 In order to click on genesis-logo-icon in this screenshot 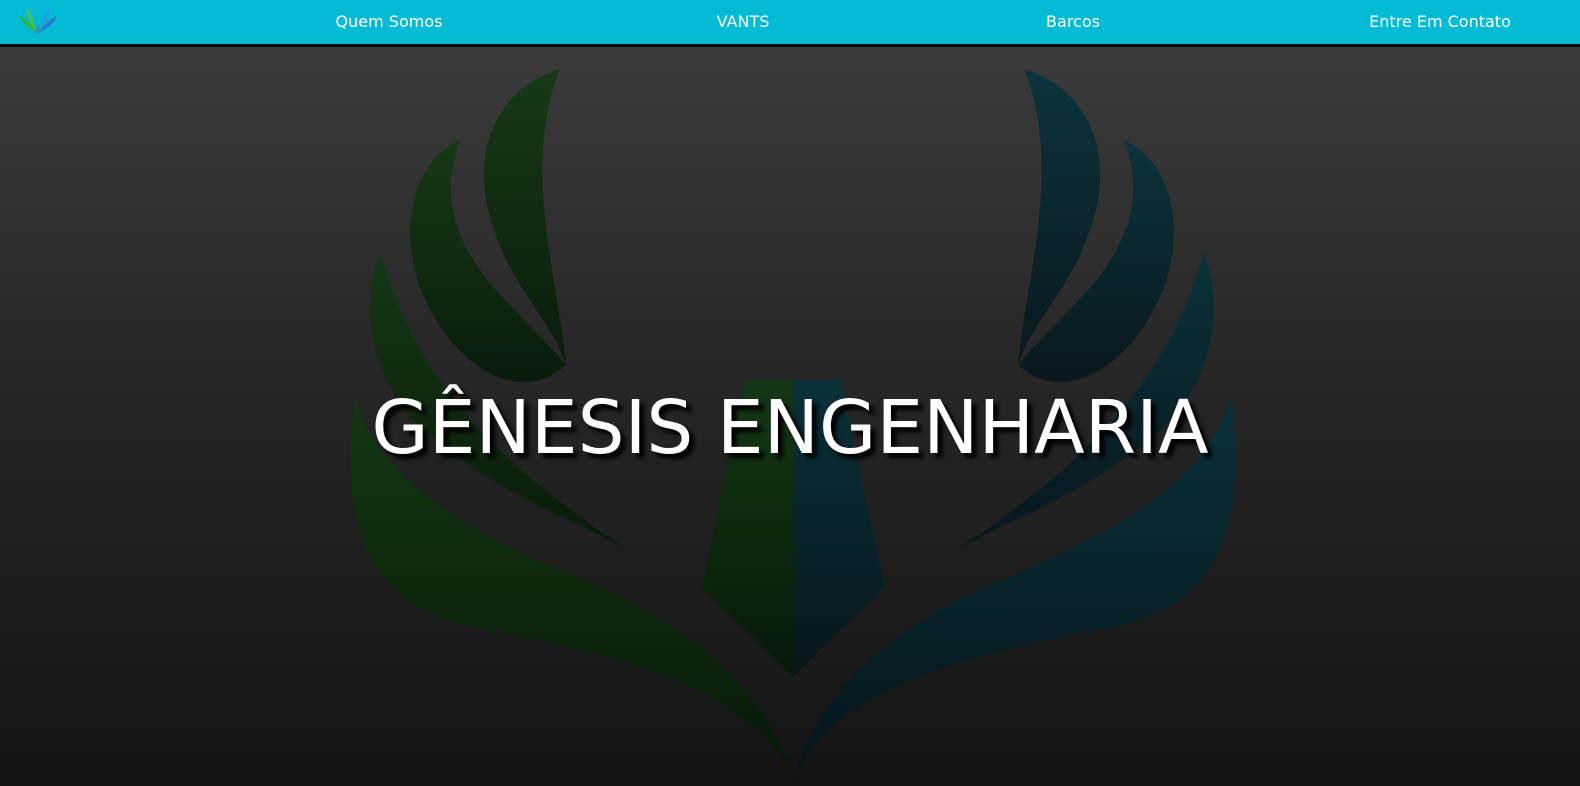, I will do `click(38, 19)`.